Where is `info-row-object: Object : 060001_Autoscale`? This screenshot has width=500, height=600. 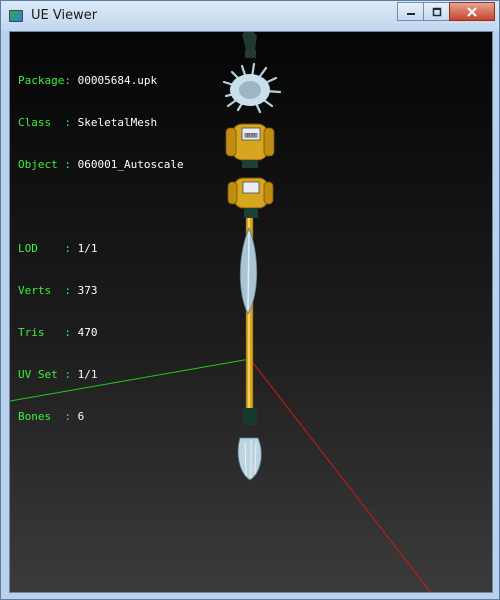 info-row-object: Object : 060001_Autoscale is located at coordinates (101, 165).